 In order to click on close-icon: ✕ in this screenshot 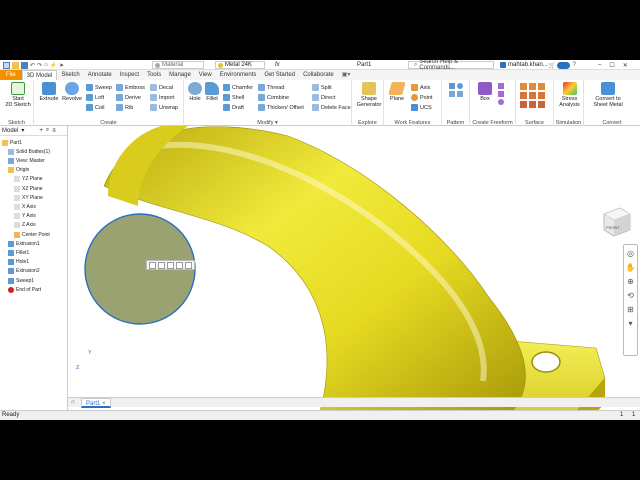, I will do `click(625, 65)`.